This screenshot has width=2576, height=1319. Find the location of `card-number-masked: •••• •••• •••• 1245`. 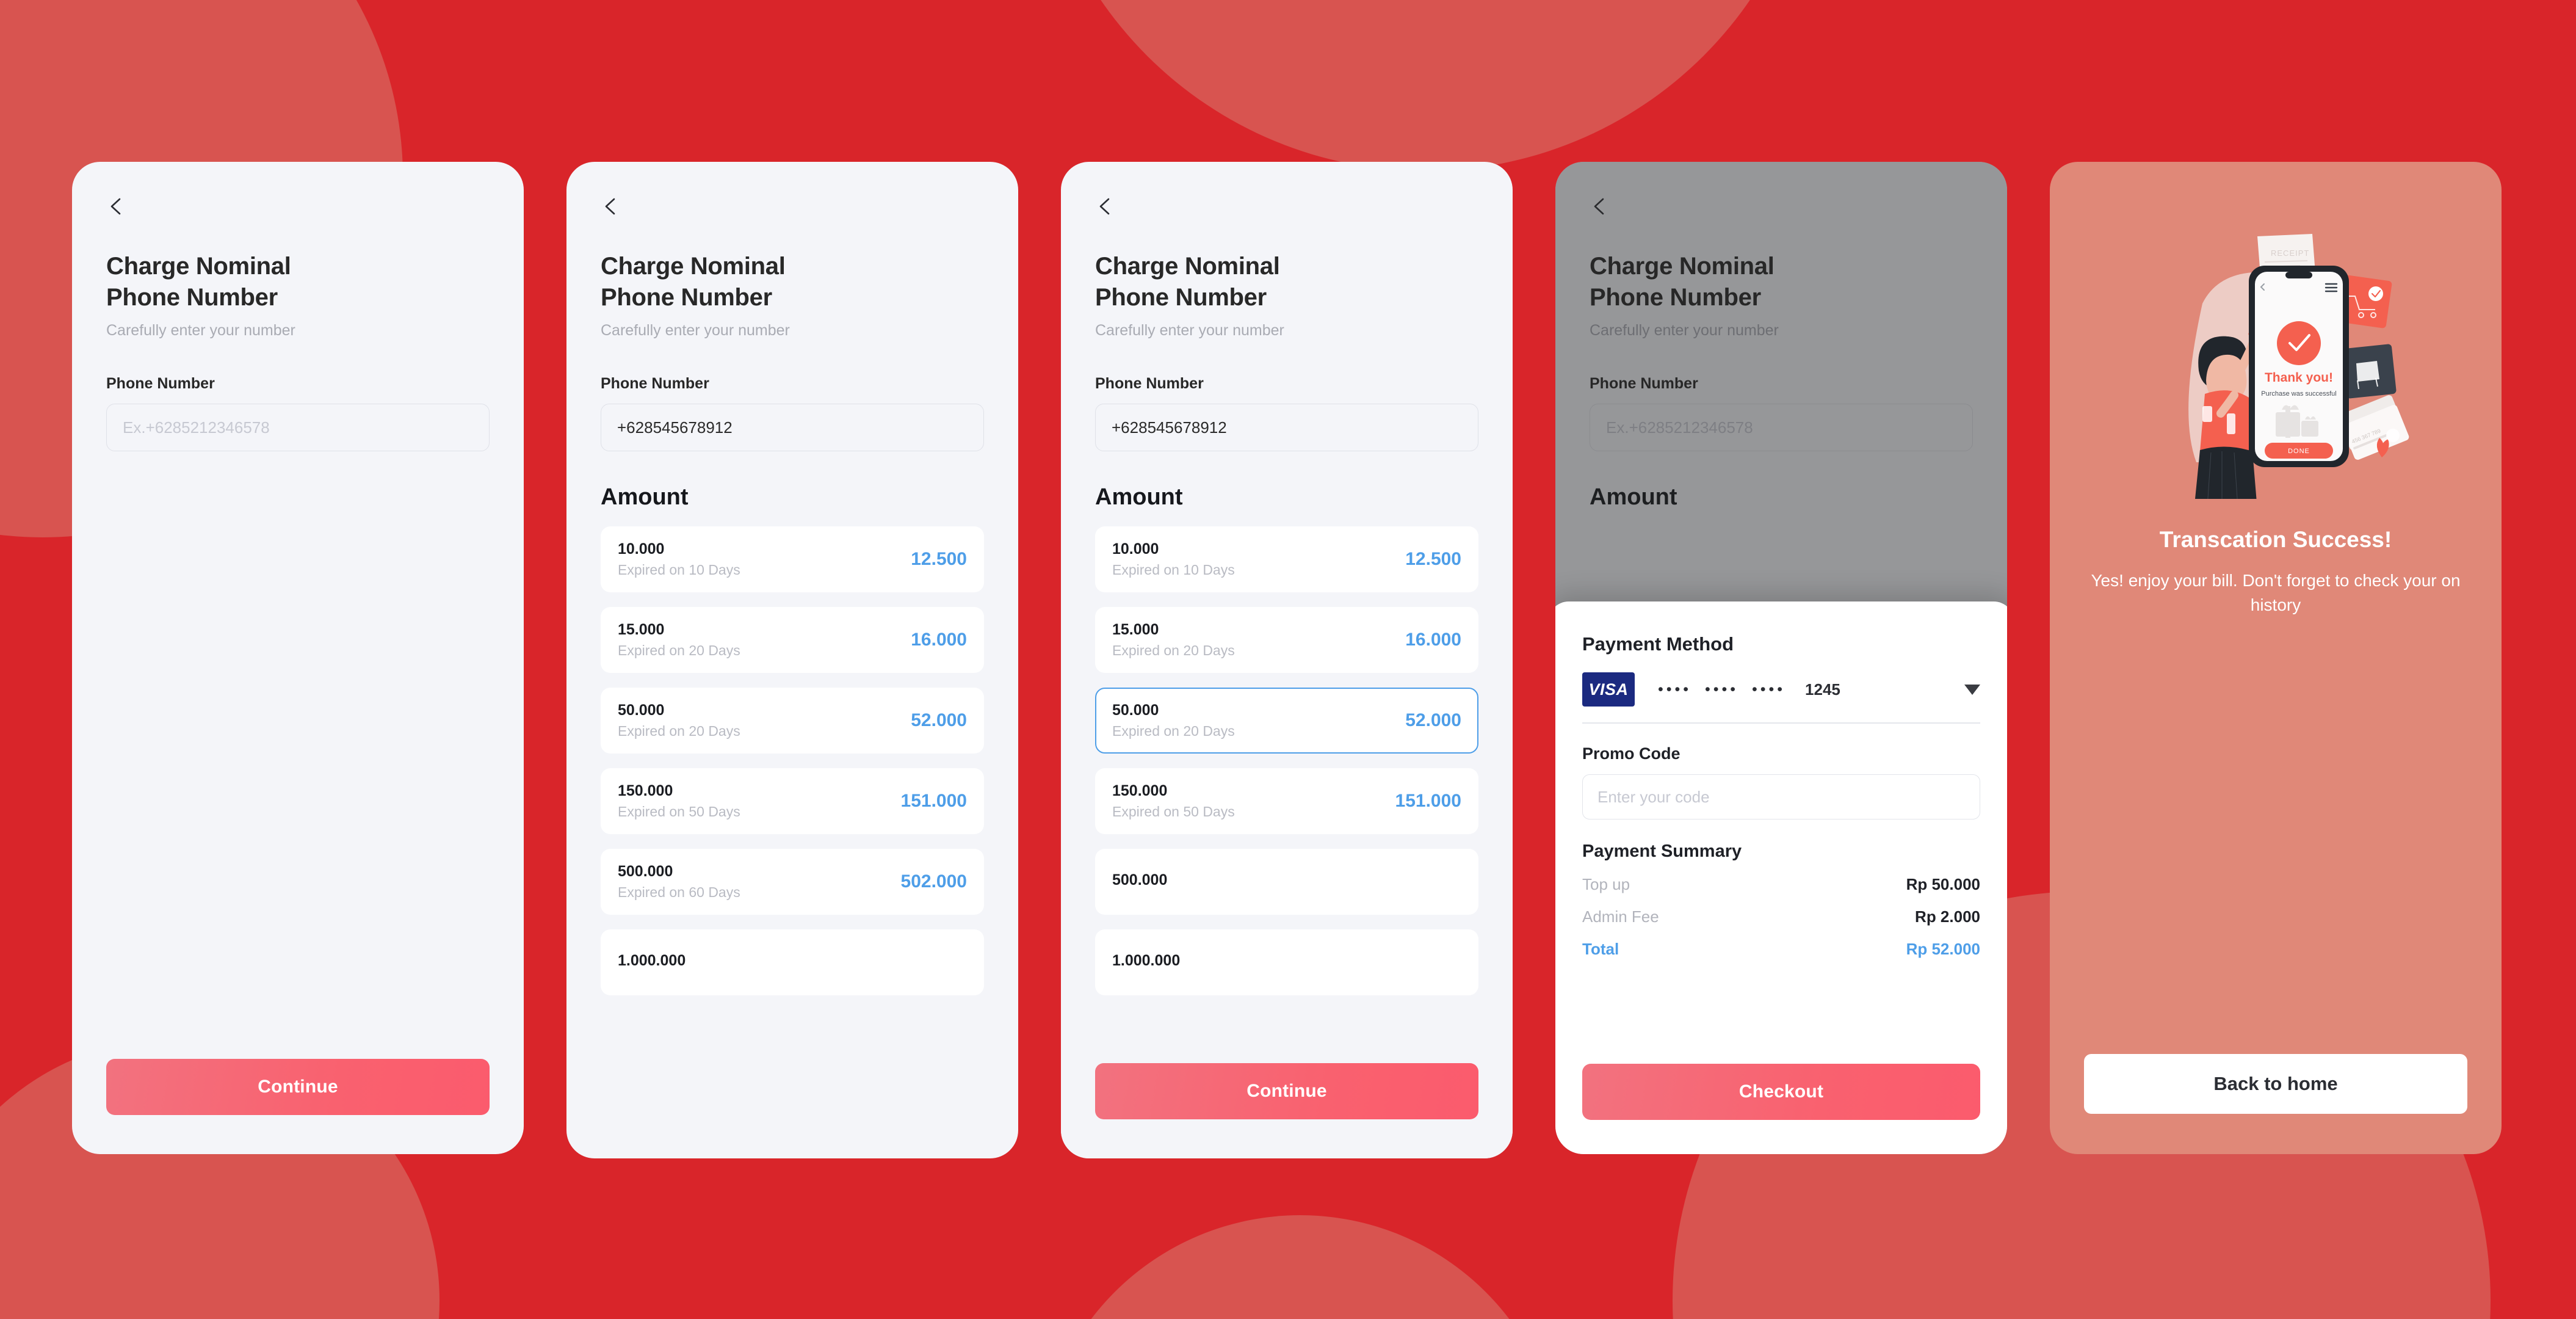

card-number-masked: •••• •••• •••• 1245 is located at coordinates (1749, 689).